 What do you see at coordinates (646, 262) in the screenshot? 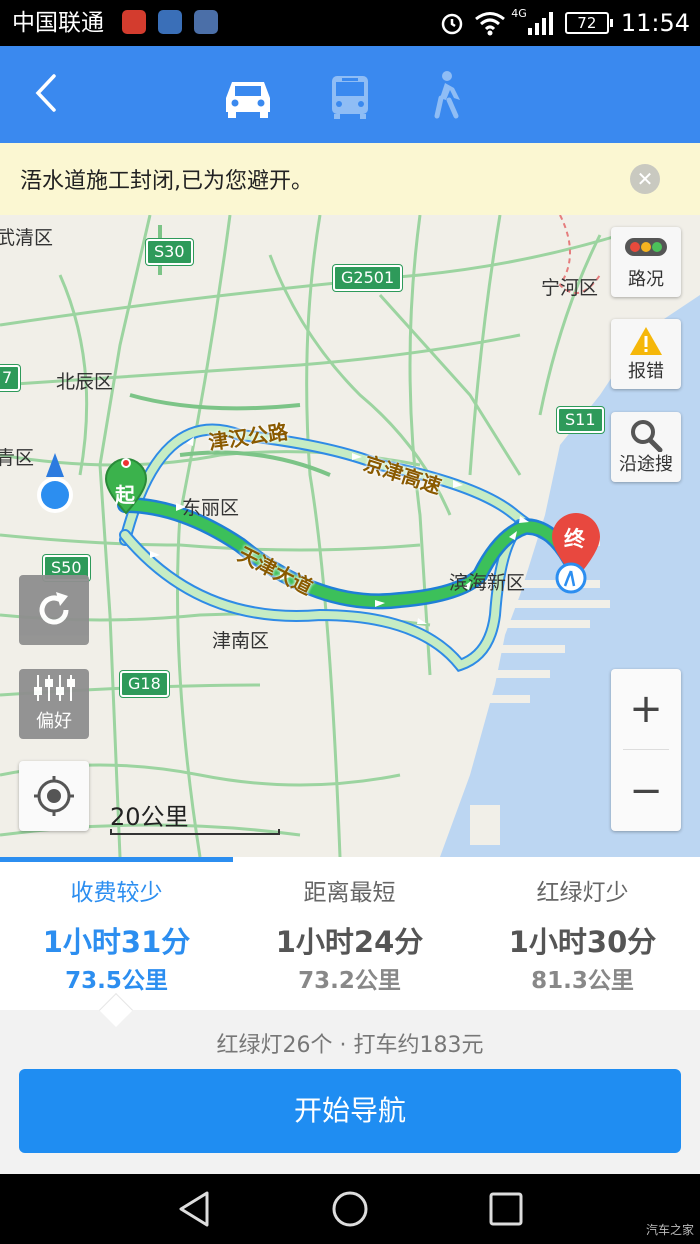
I see `traffic-button: 路况` at bounding box center [646, 262].